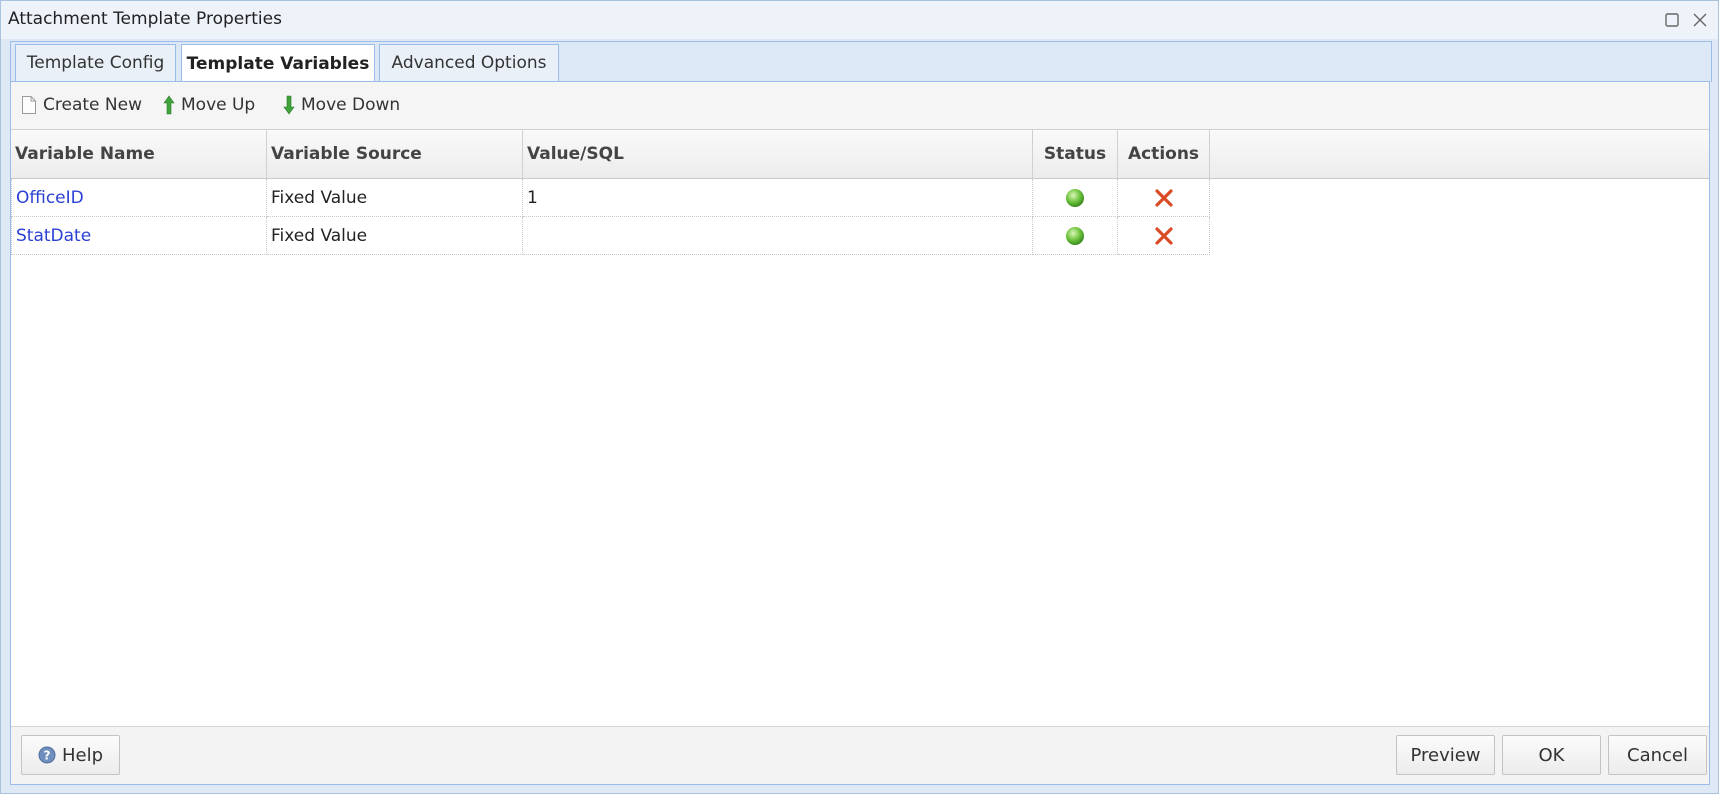 Image resolution: width=1719 pixels, height=794 pixels. I want to click on document-icon, so click(29, 105).